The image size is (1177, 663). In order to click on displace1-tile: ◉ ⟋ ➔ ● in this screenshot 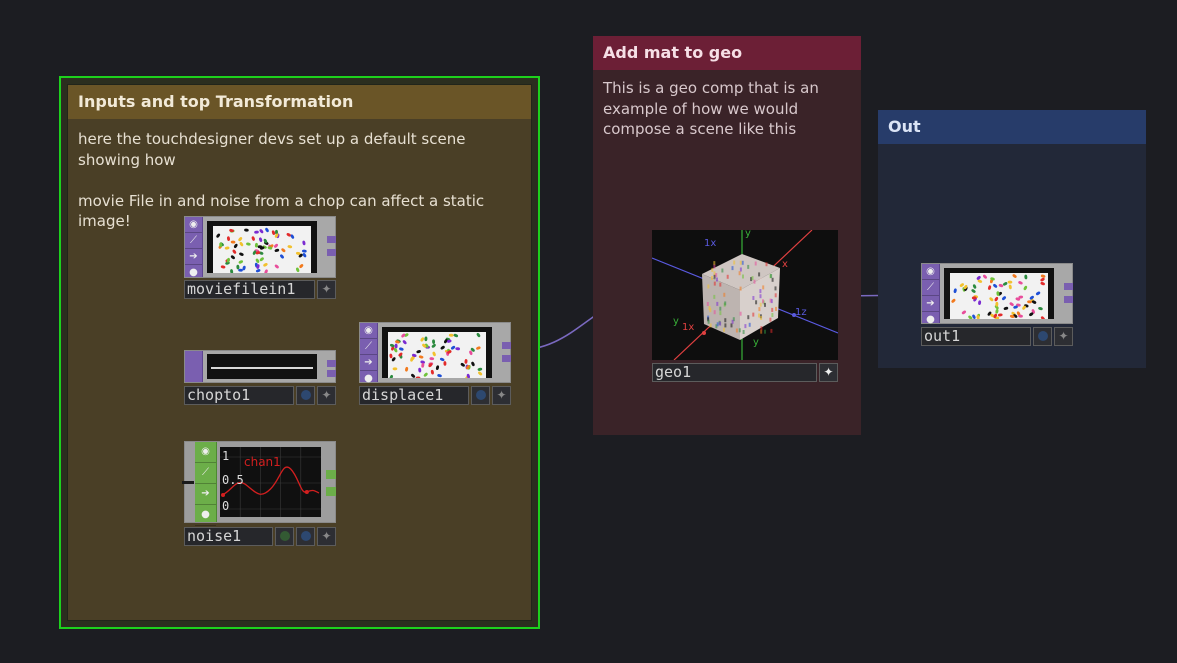, I will do `click(435, 354)`.